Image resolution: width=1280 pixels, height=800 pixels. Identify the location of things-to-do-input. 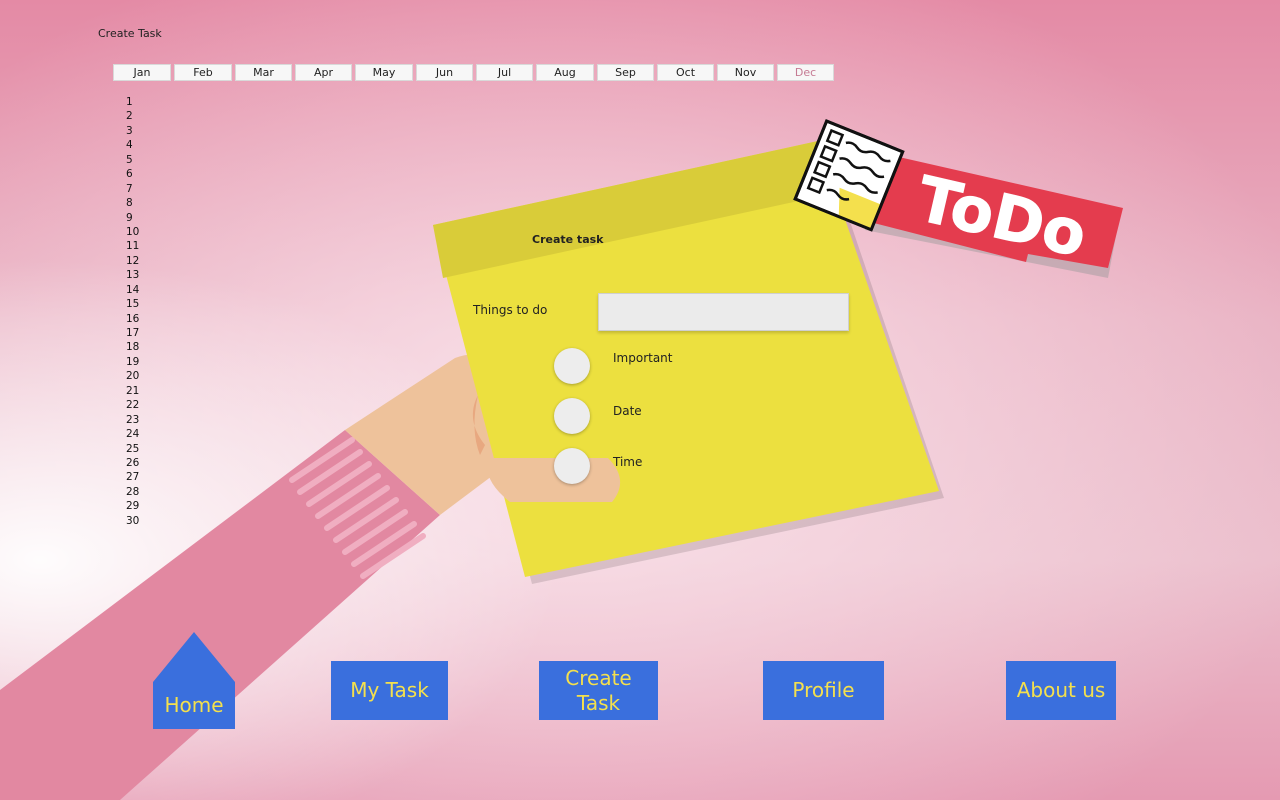
(723, 312).